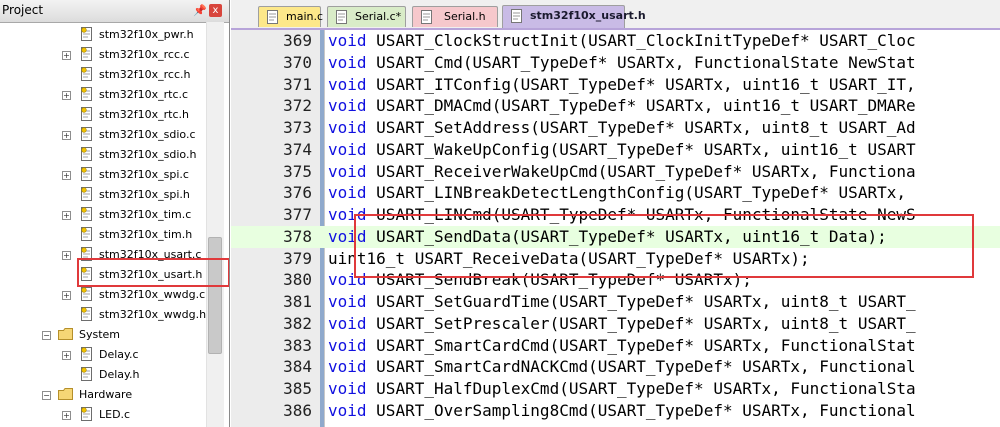 The width and height of the screenshot is (1000, 427). I want to click on tree-item-file: stm32f10x_tim.h, so click(103, 235).